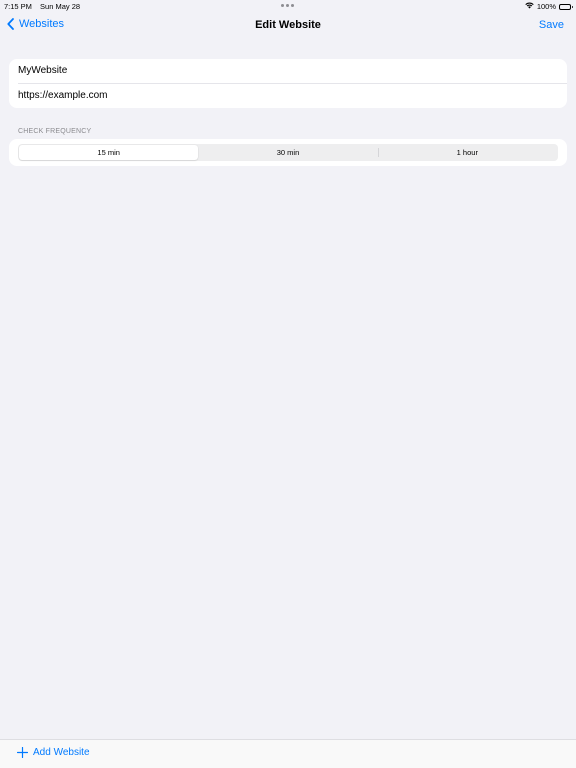  Describe the element at coordinates (551, 25) in the screenshot. I see `save-button: Save` at that location.